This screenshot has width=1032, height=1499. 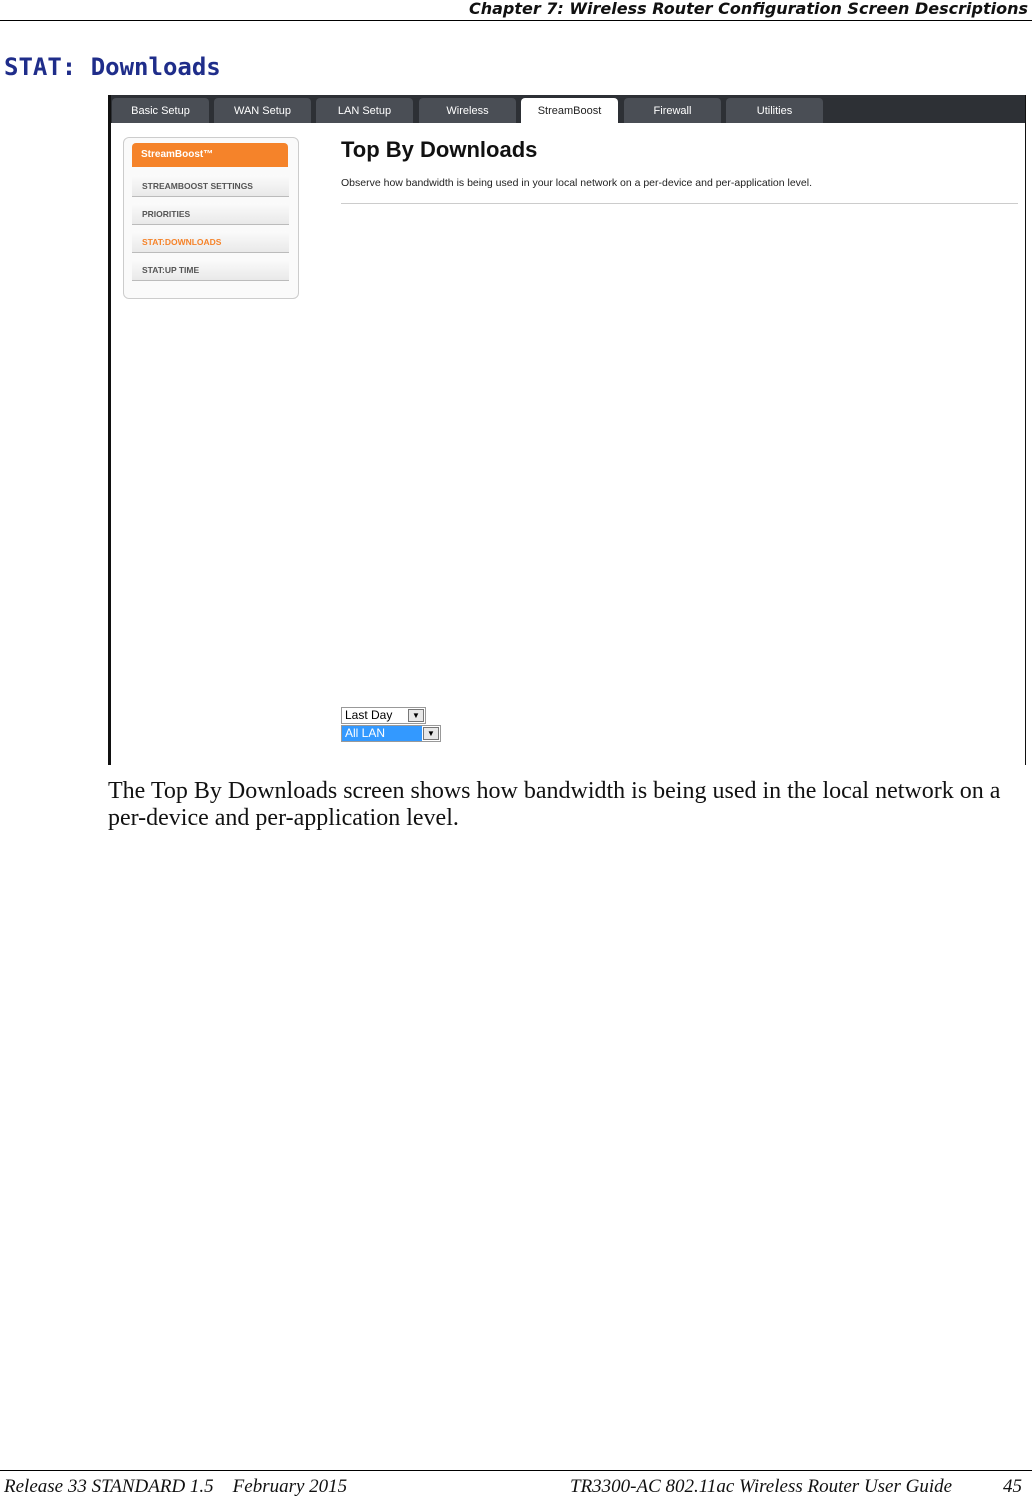 I want to click on tab-wan-setup: WAN Setup, so click(x=262, y=110).